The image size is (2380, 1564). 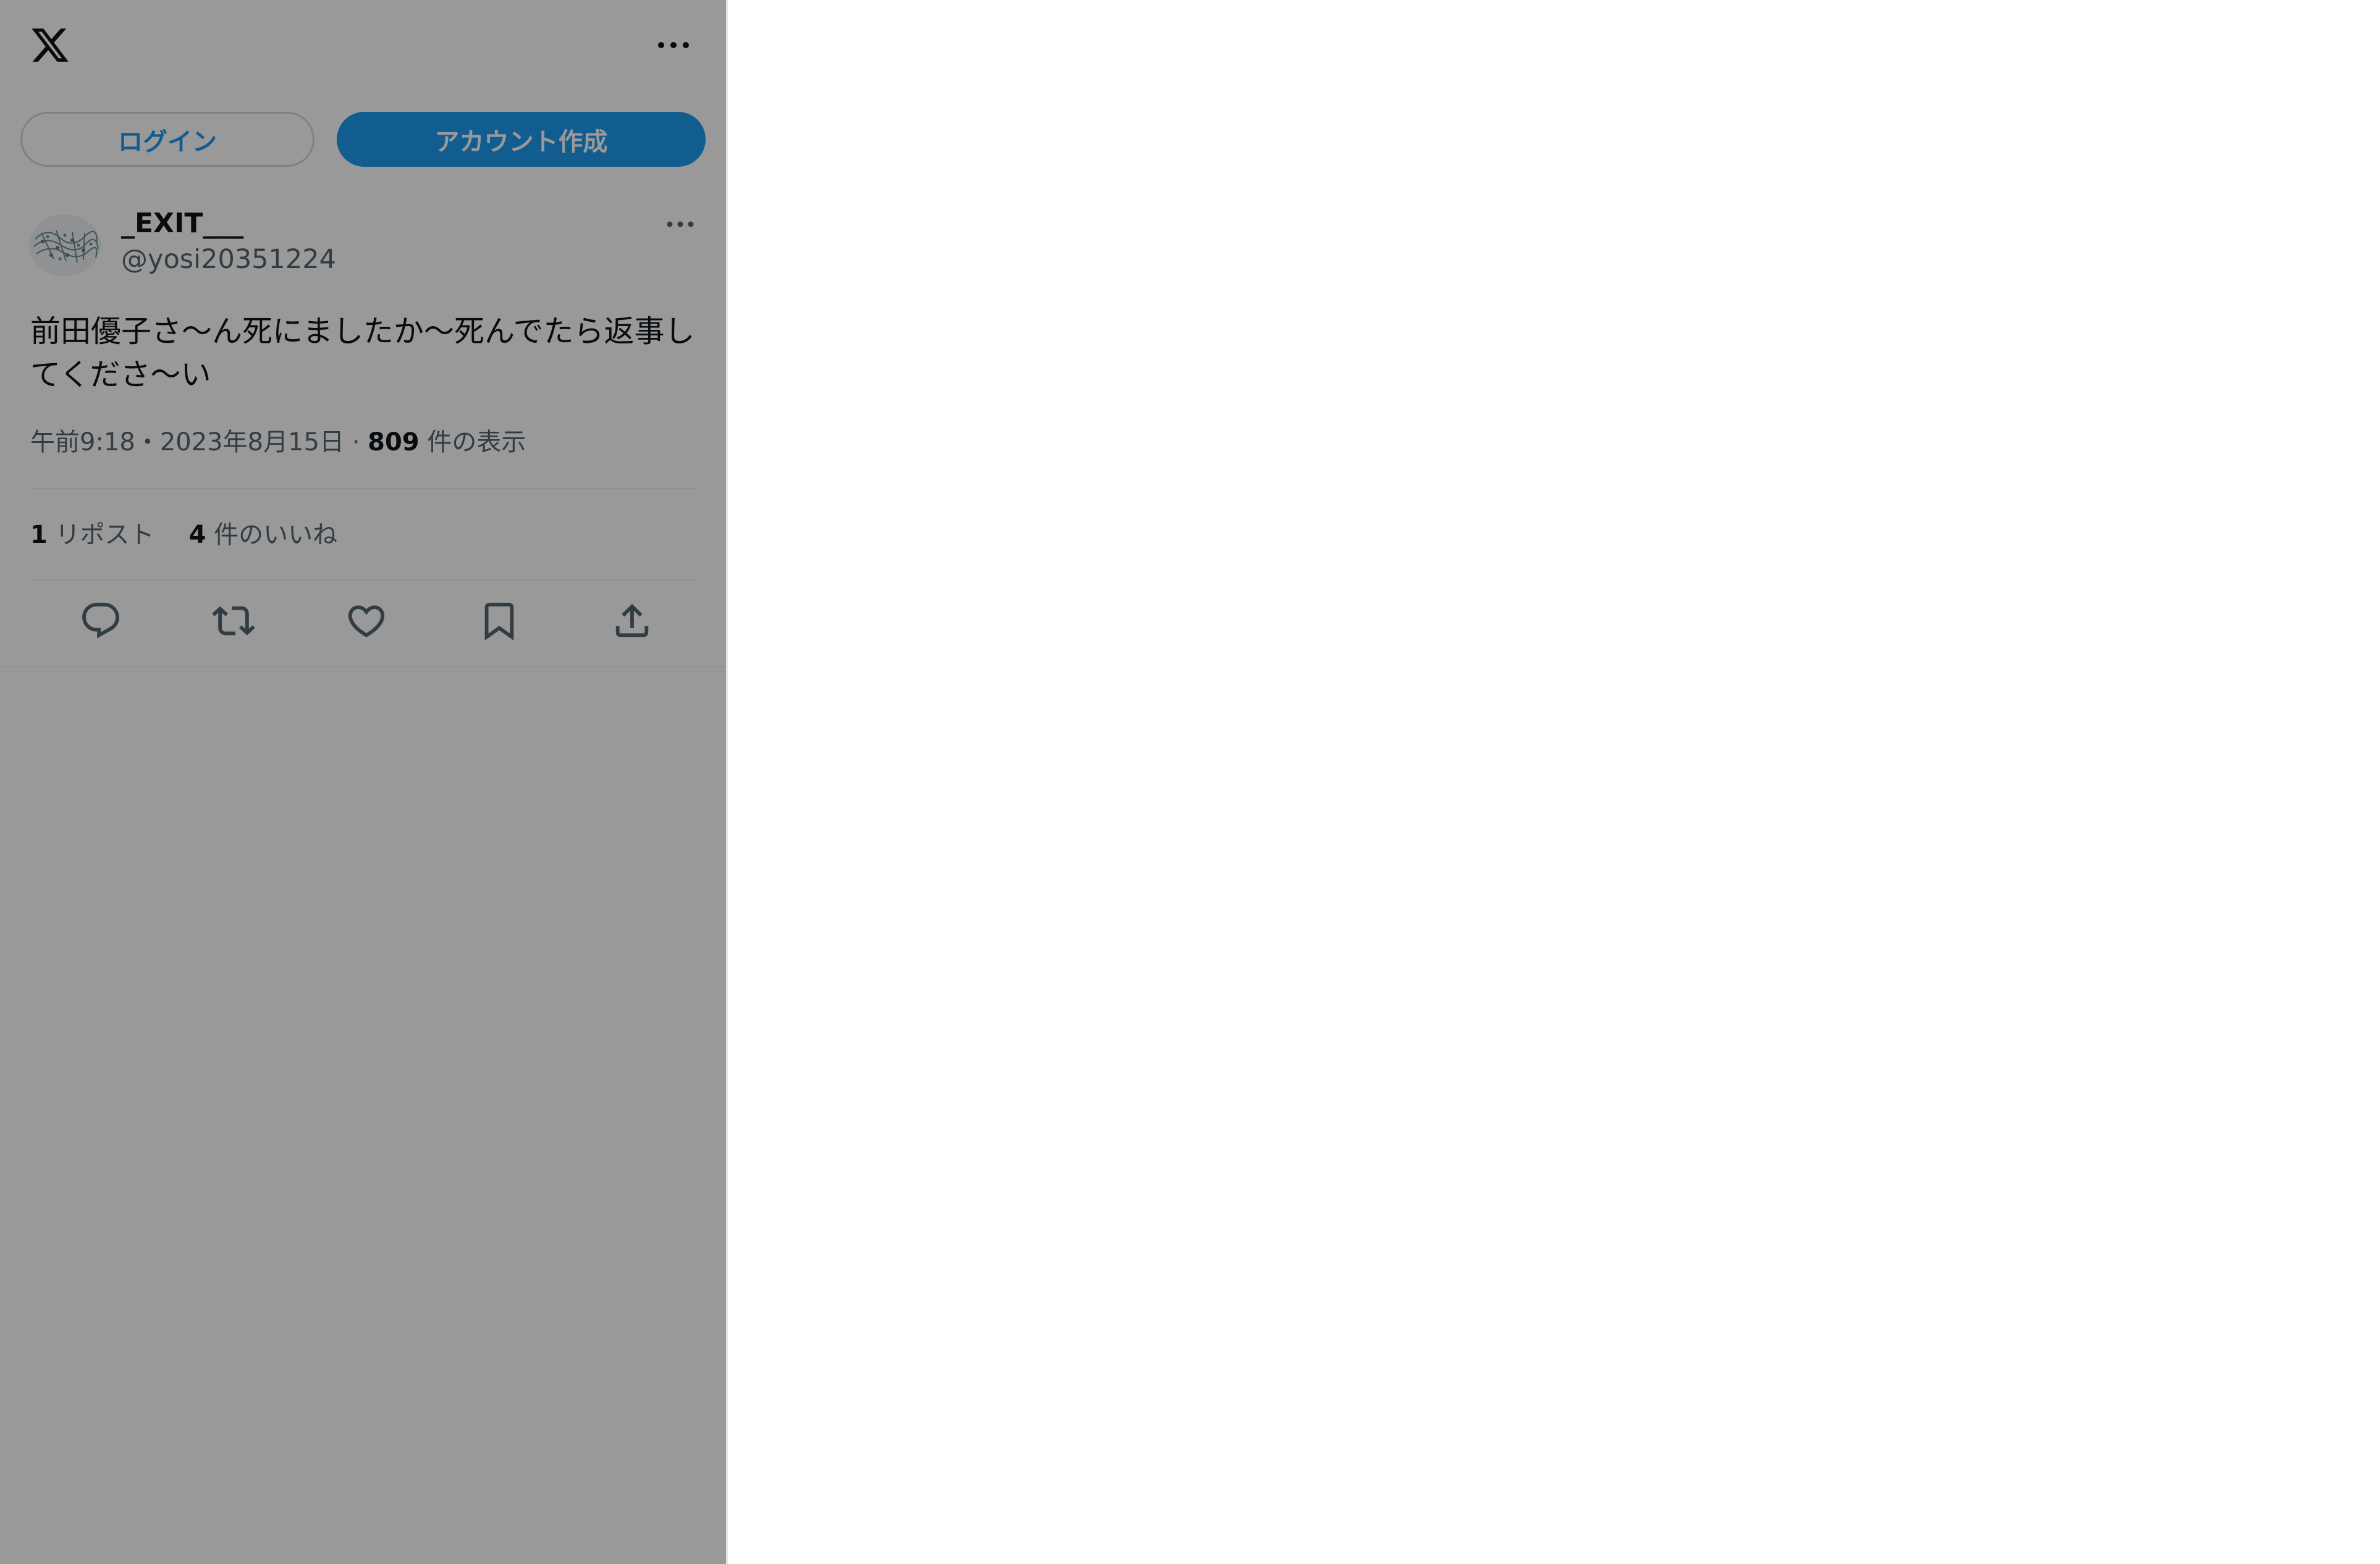 I want to click on views-count: 809, so click(x=394, y=442).